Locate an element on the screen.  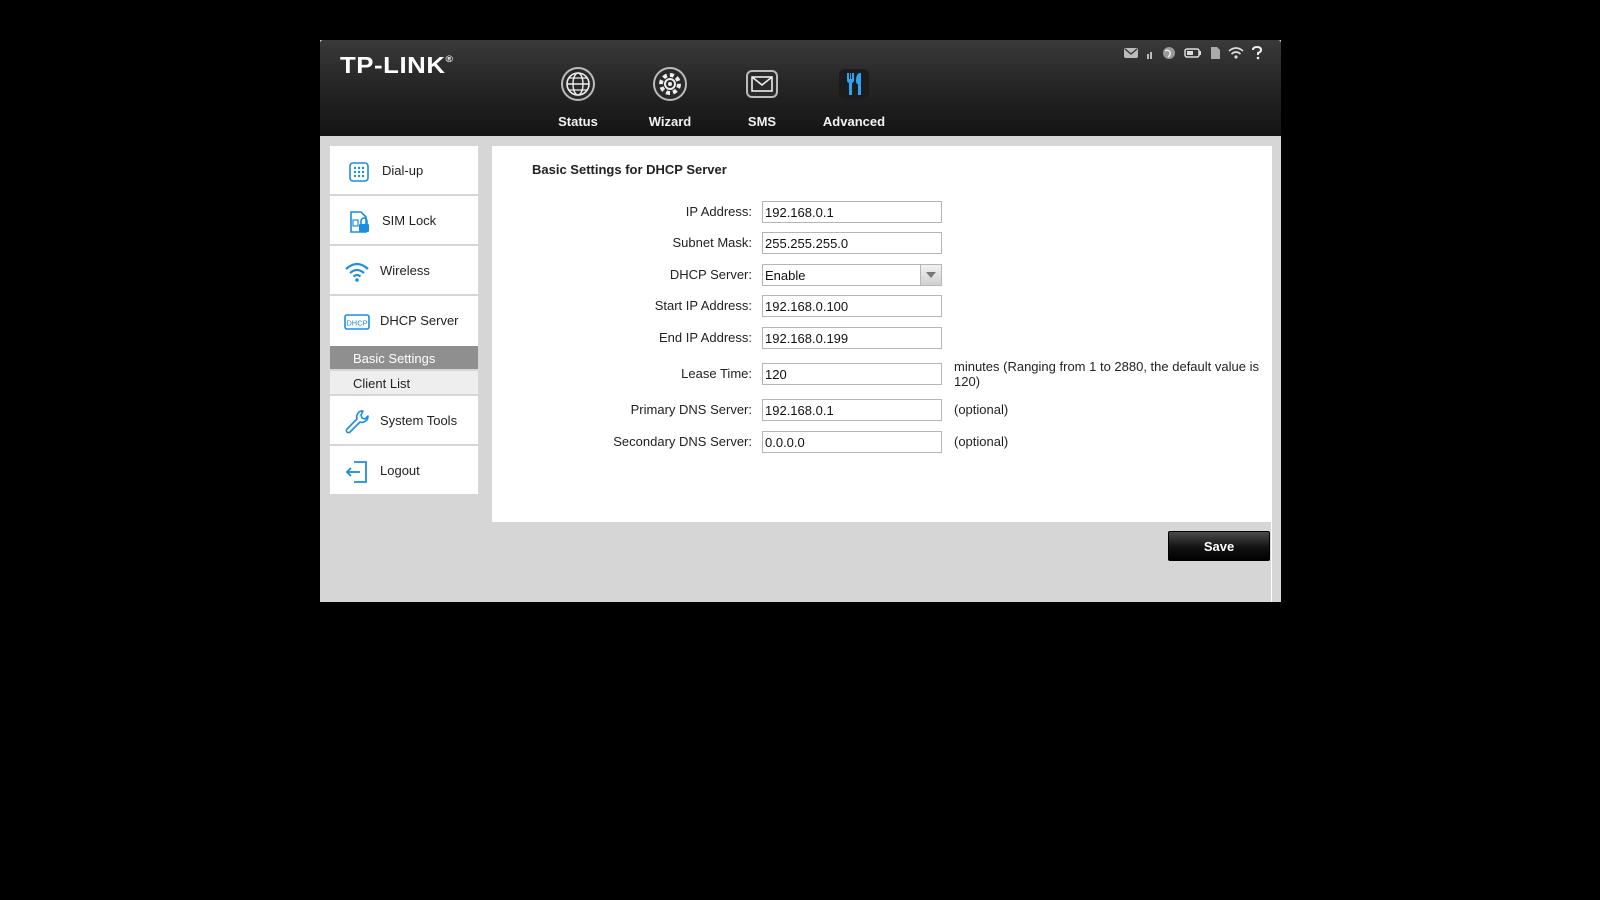
sidebar-item-label: Wireless is located at coordinates (405, 270).